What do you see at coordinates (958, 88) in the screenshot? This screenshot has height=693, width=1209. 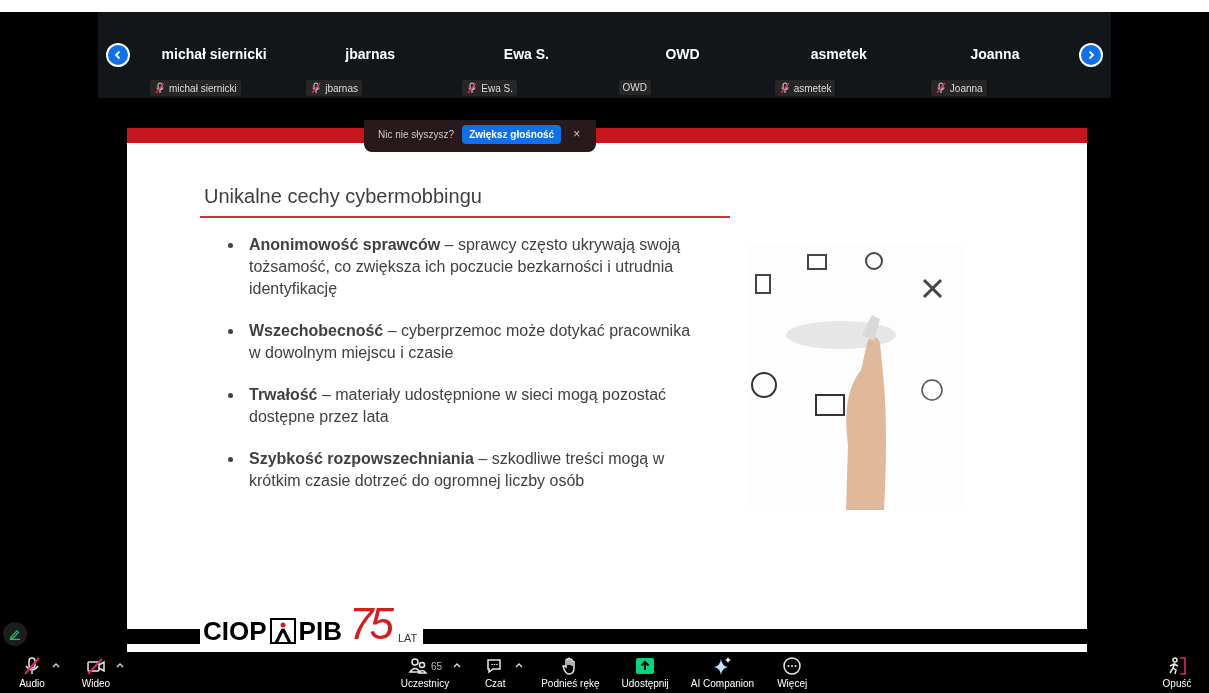 I see `participant-label: Joanna` at bounding box center [958, 88].